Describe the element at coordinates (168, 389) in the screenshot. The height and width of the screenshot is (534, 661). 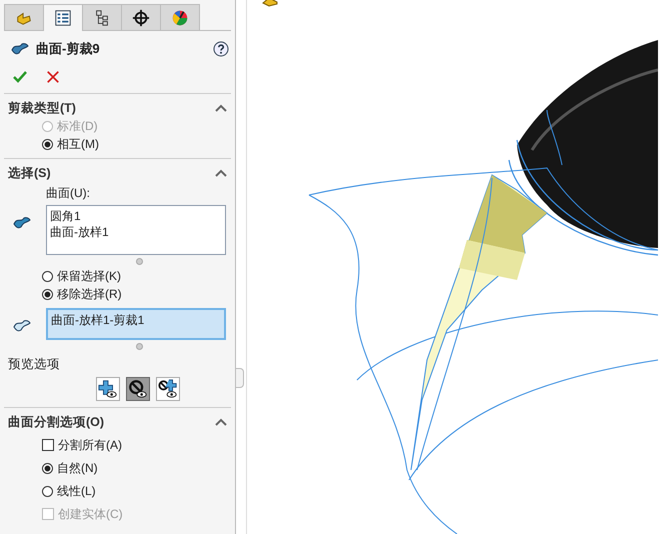
I see `preview-both-button` at that location.